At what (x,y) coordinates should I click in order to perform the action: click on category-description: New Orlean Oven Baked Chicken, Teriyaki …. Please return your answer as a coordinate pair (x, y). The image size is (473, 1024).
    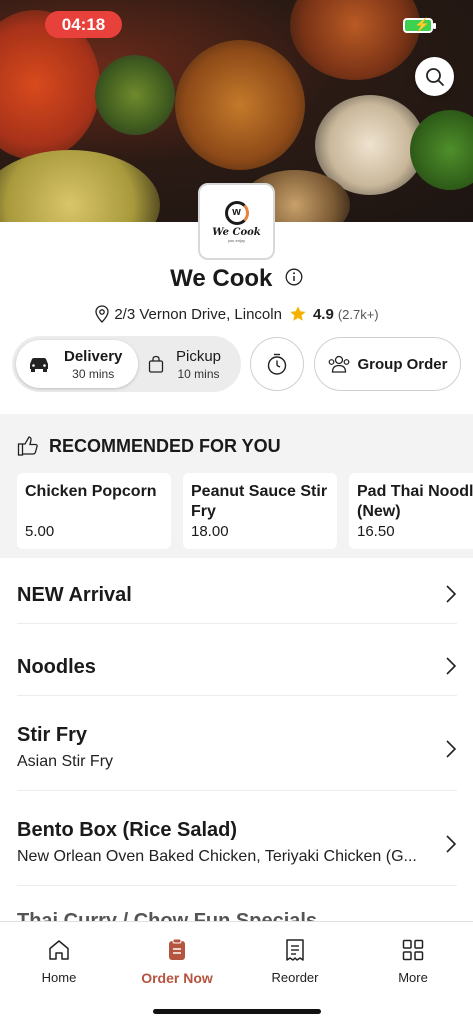
    Looking at the image, I should click on (217, 856).